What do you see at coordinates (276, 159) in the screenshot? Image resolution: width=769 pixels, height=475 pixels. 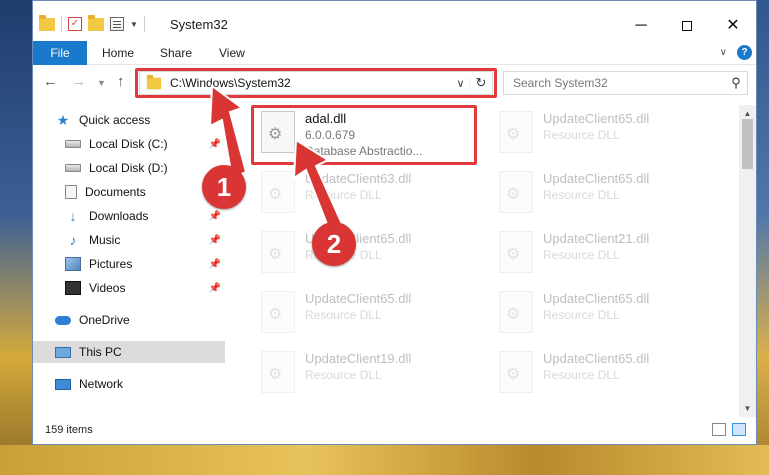 I see `annotation-arrows` at bounding box center [276, 159].